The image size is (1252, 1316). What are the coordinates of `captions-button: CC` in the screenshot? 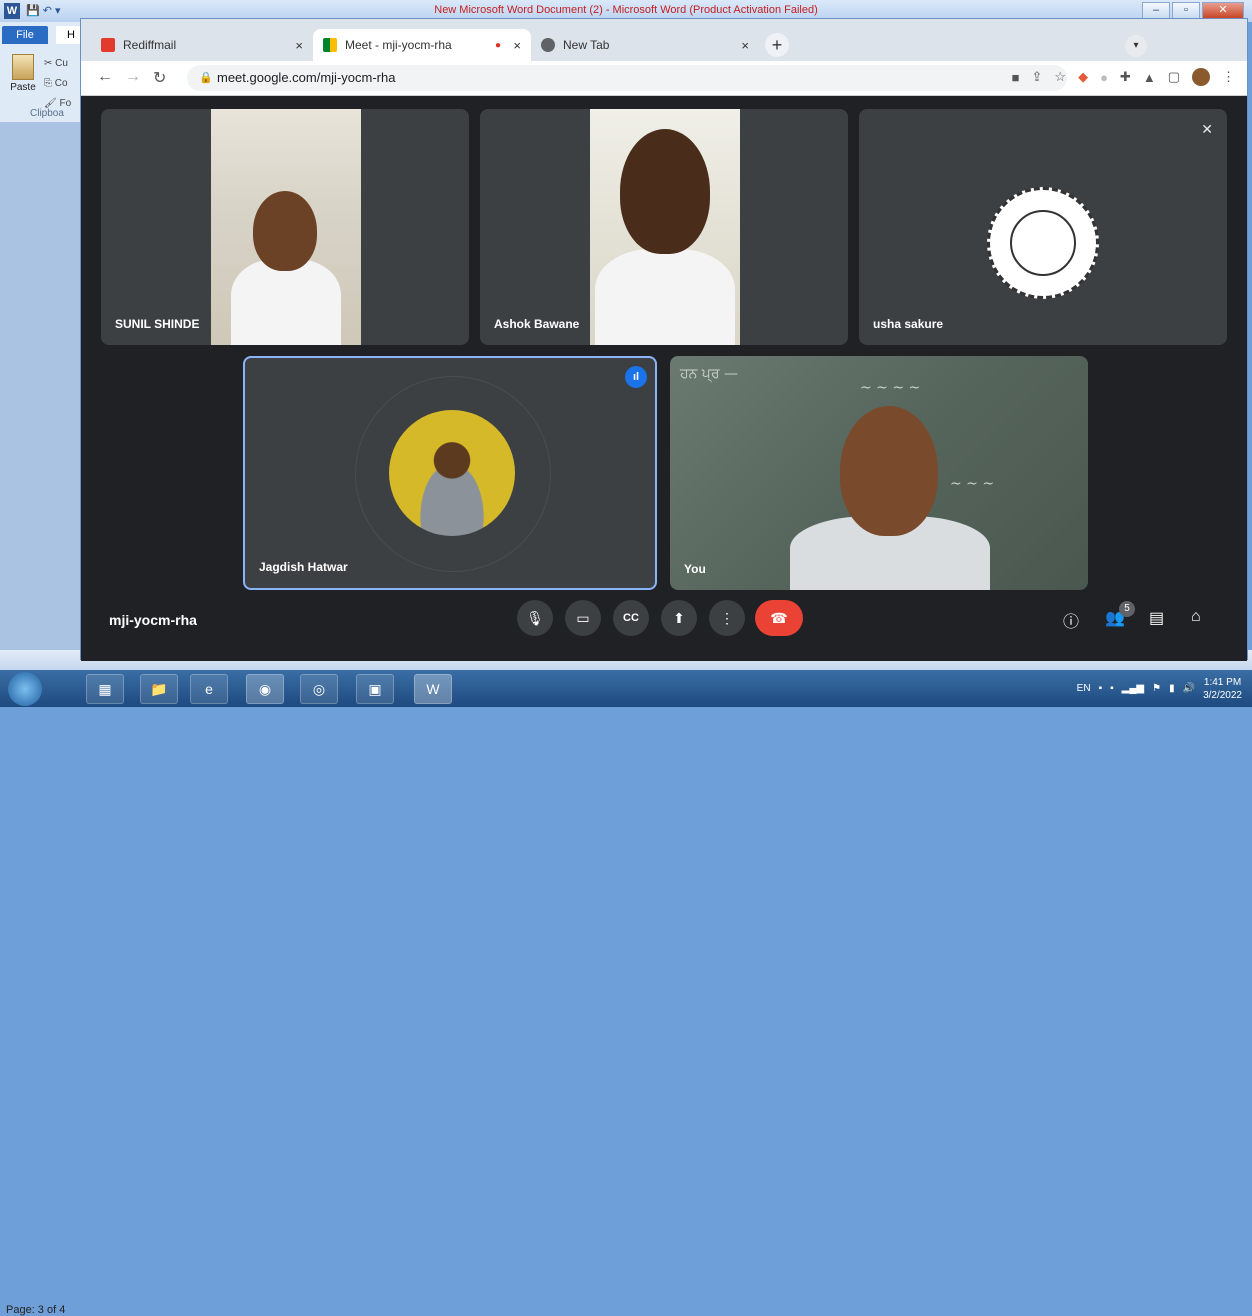 It's located at (631, 618).